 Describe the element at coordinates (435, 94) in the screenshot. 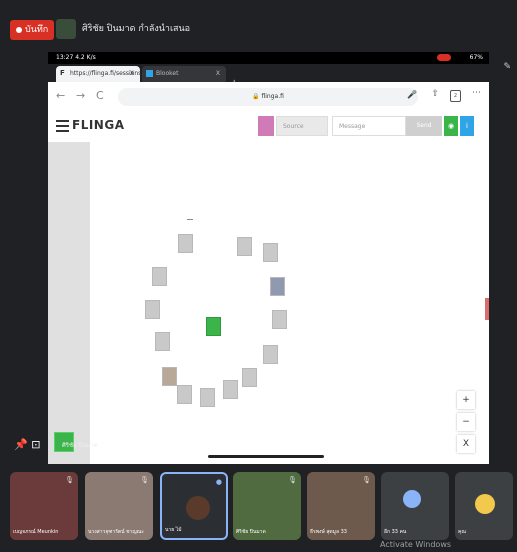

I see `share-icon: ⇧` at that location.